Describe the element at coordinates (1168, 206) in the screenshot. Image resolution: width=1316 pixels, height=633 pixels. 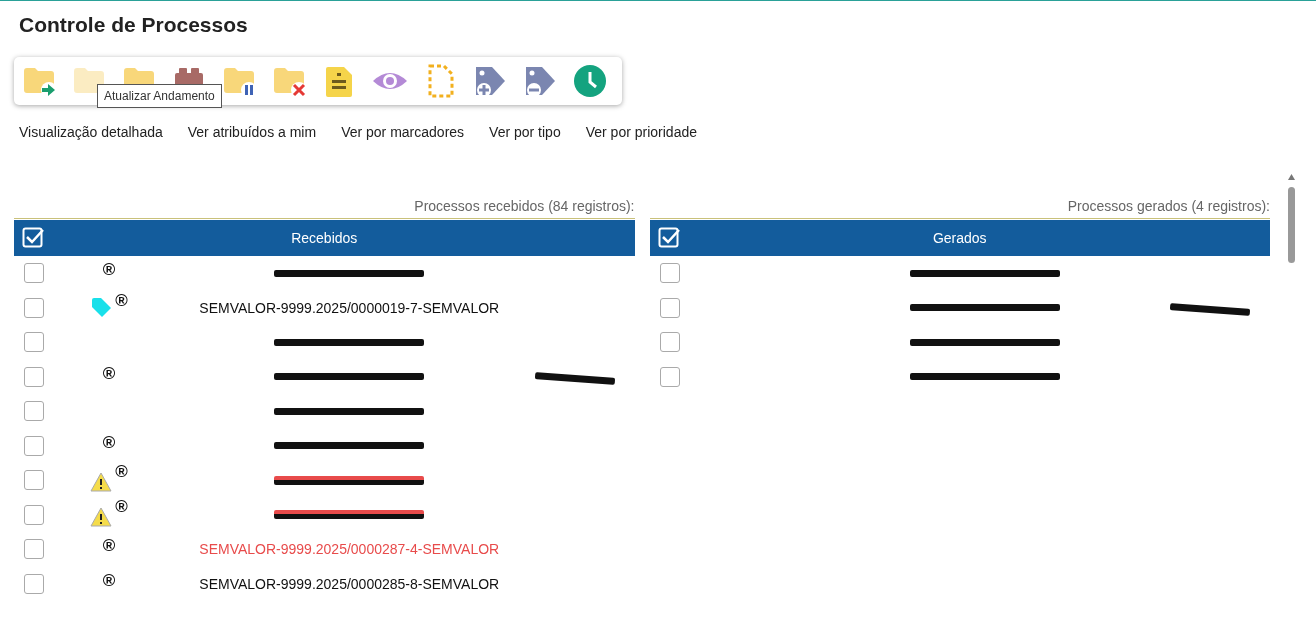
I see `table-caption: Processos gerados (4 registros):` at that location.